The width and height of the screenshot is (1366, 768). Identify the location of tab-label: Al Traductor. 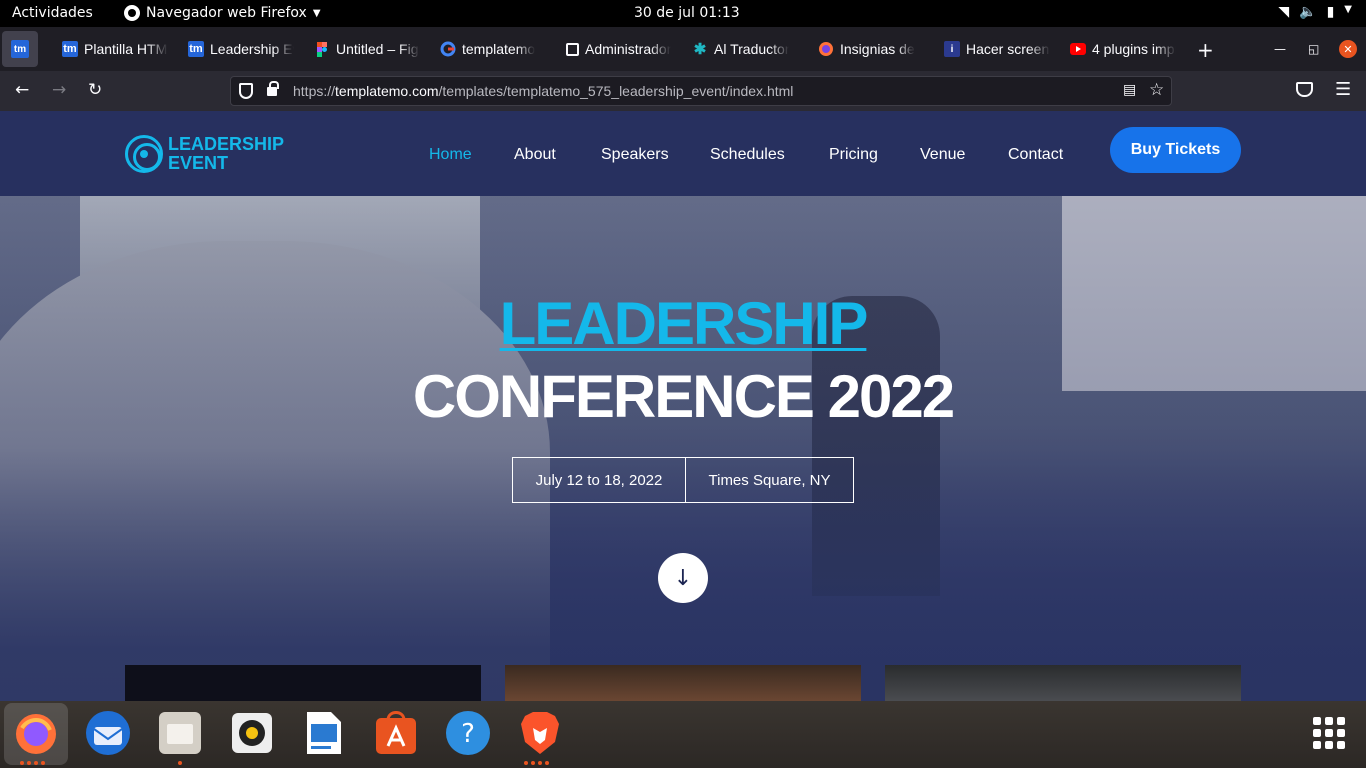
(752, 49).